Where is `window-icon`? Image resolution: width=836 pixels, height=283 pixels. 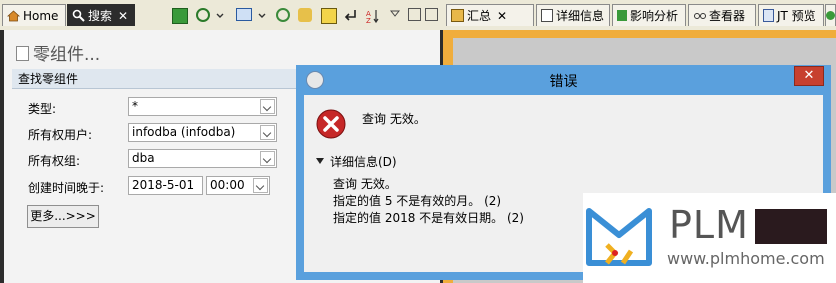
window-icon is located at coordinates (244, 14).